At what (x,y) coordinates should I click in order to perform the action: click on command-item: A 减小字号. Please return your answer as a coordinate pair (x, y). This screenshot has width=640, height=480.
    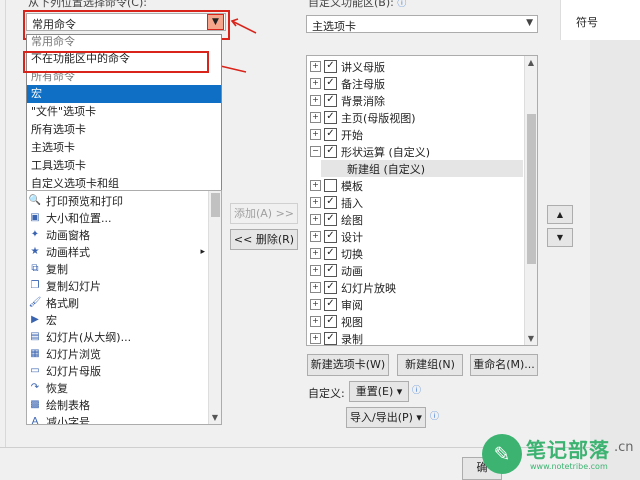
    Looking at the image, I should click on (117, 419).